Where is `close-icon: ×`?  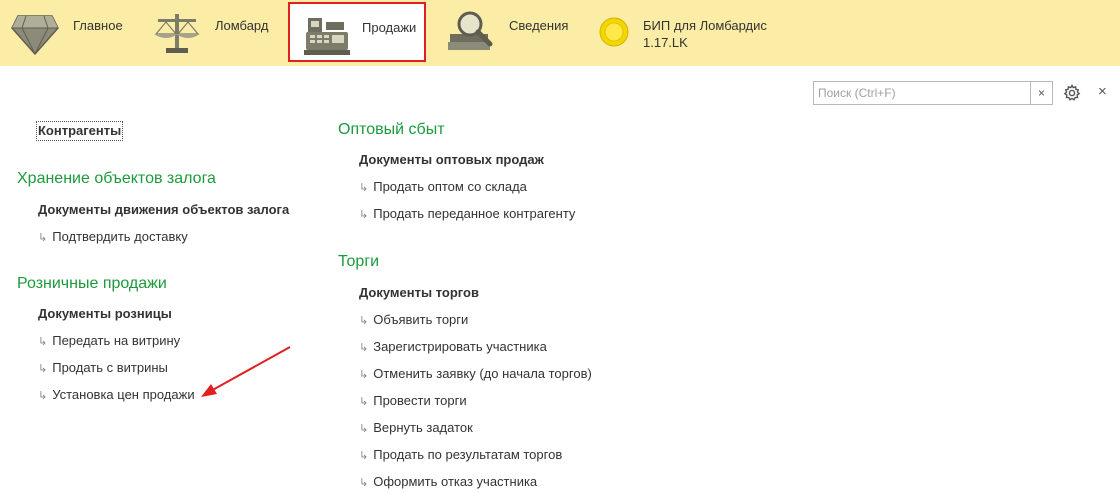 close-icon: × is located at coordinates (1102, 91).